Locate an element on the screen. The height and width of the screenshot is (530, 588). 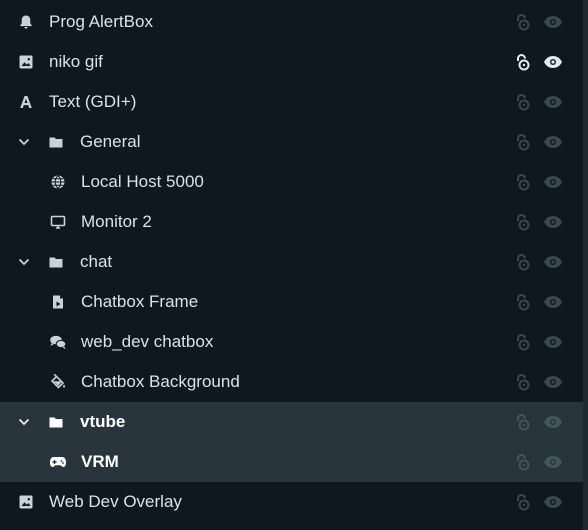
source-row-text-gdi: Text (GDI+) is located at coordinates (291, 102).